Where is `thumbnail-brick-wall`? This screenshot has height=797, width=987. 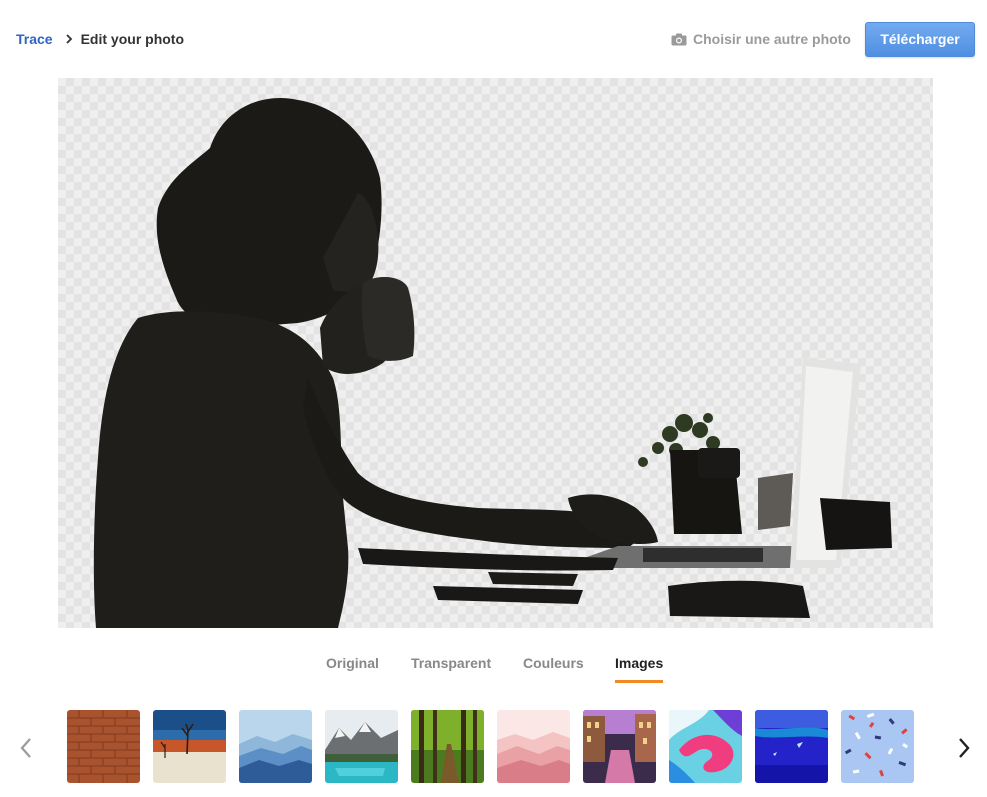 thumbnail-brick-wall is located at coordinates (103, 746).